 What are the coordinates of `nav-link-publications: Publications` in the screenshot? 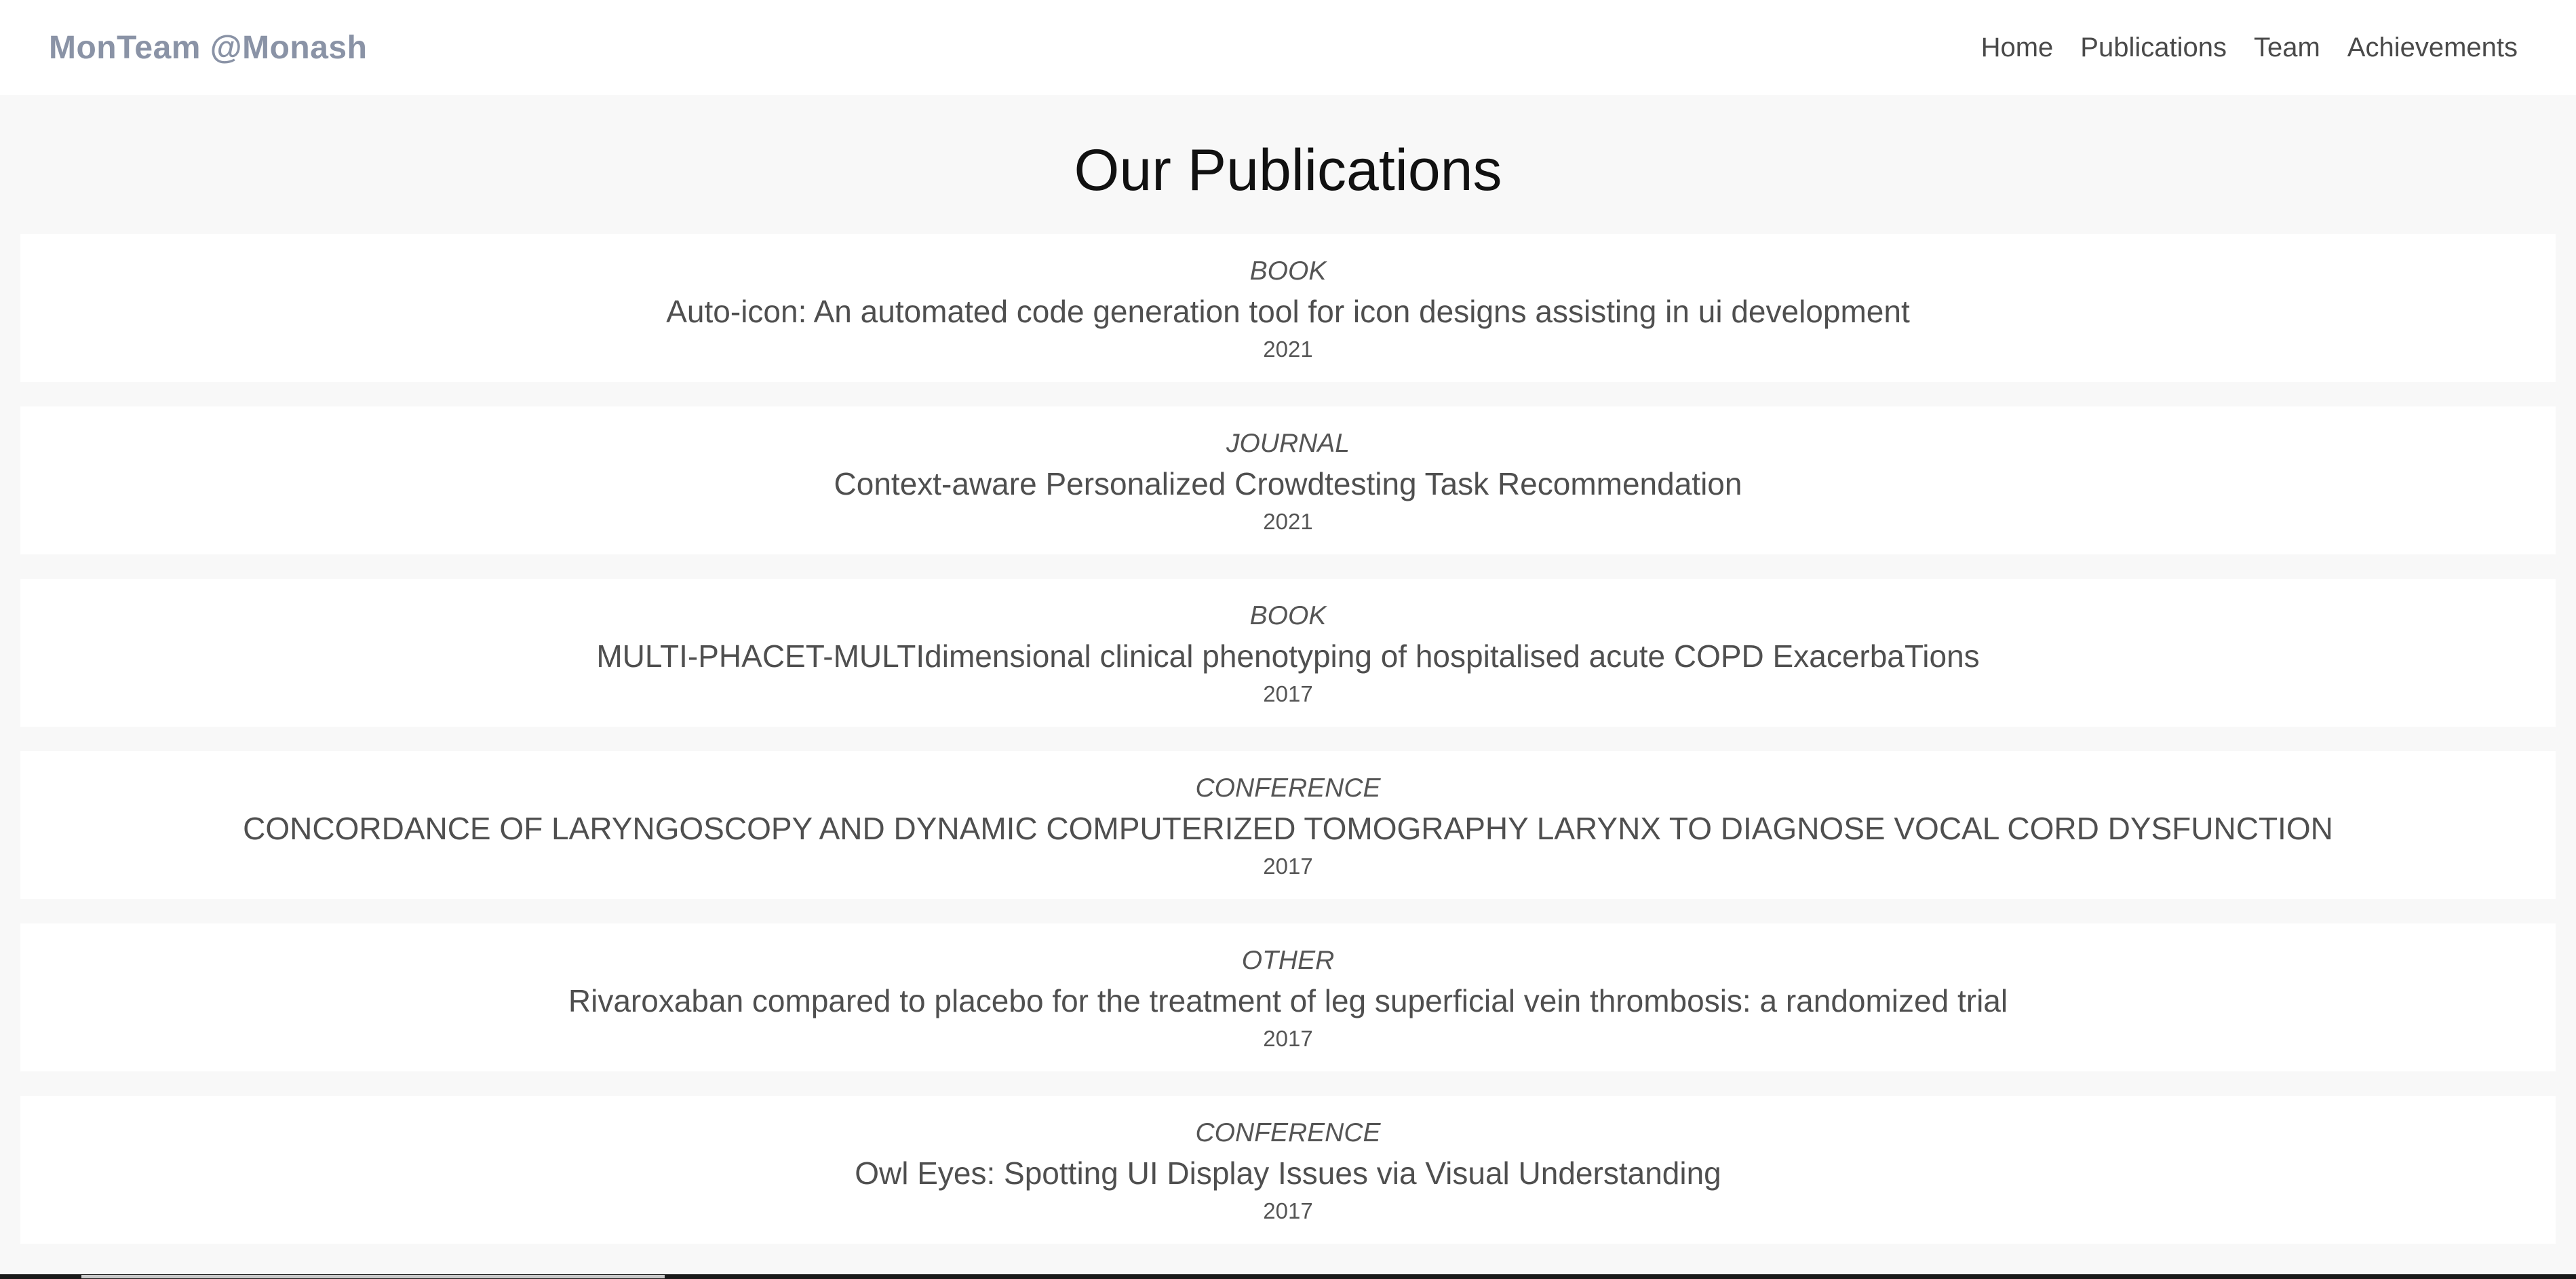 It's located at (2153, 48).